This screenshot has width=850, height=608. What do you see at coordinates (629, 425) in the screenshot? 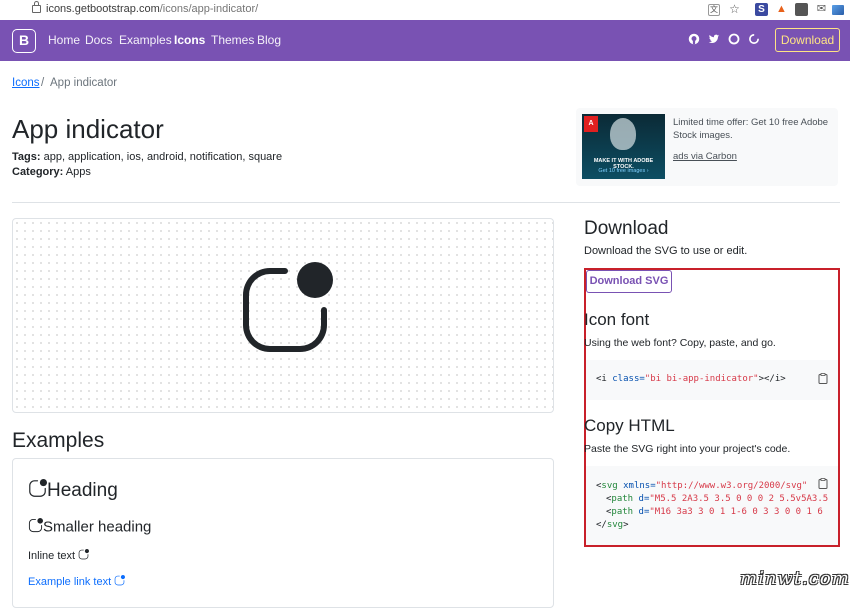
I see `copy-html-heading: Copy HTML` at bounding box center [629, 425].